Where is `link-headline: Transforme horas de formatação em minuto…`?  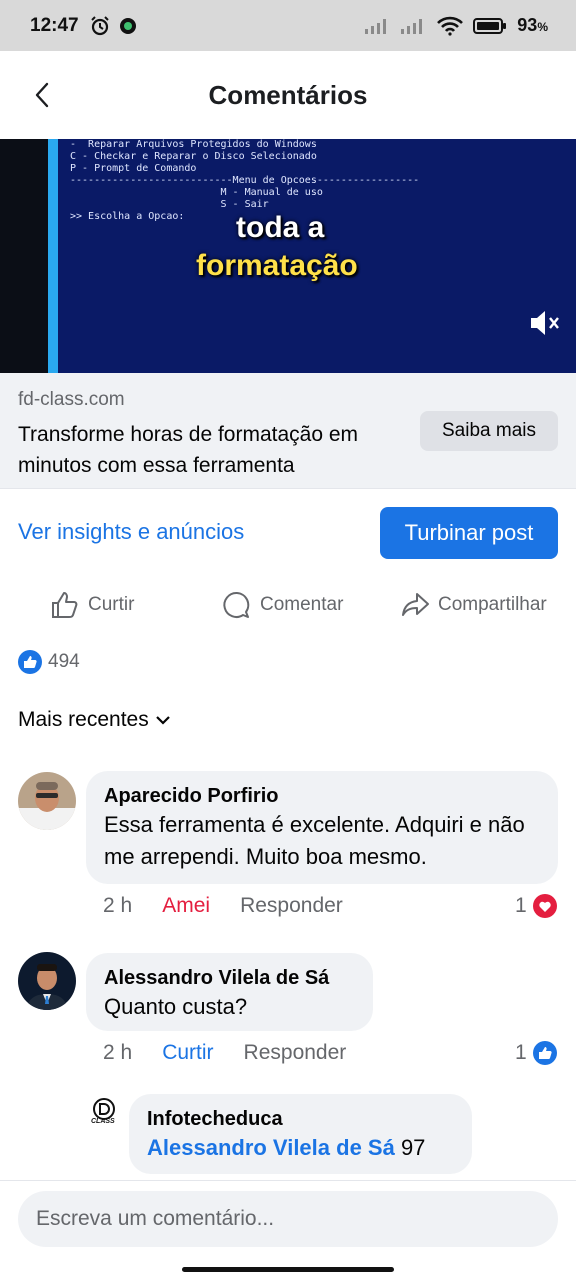
link-headline: Transforme horas de formatação em minuto… is located at coordinates (188, 450).